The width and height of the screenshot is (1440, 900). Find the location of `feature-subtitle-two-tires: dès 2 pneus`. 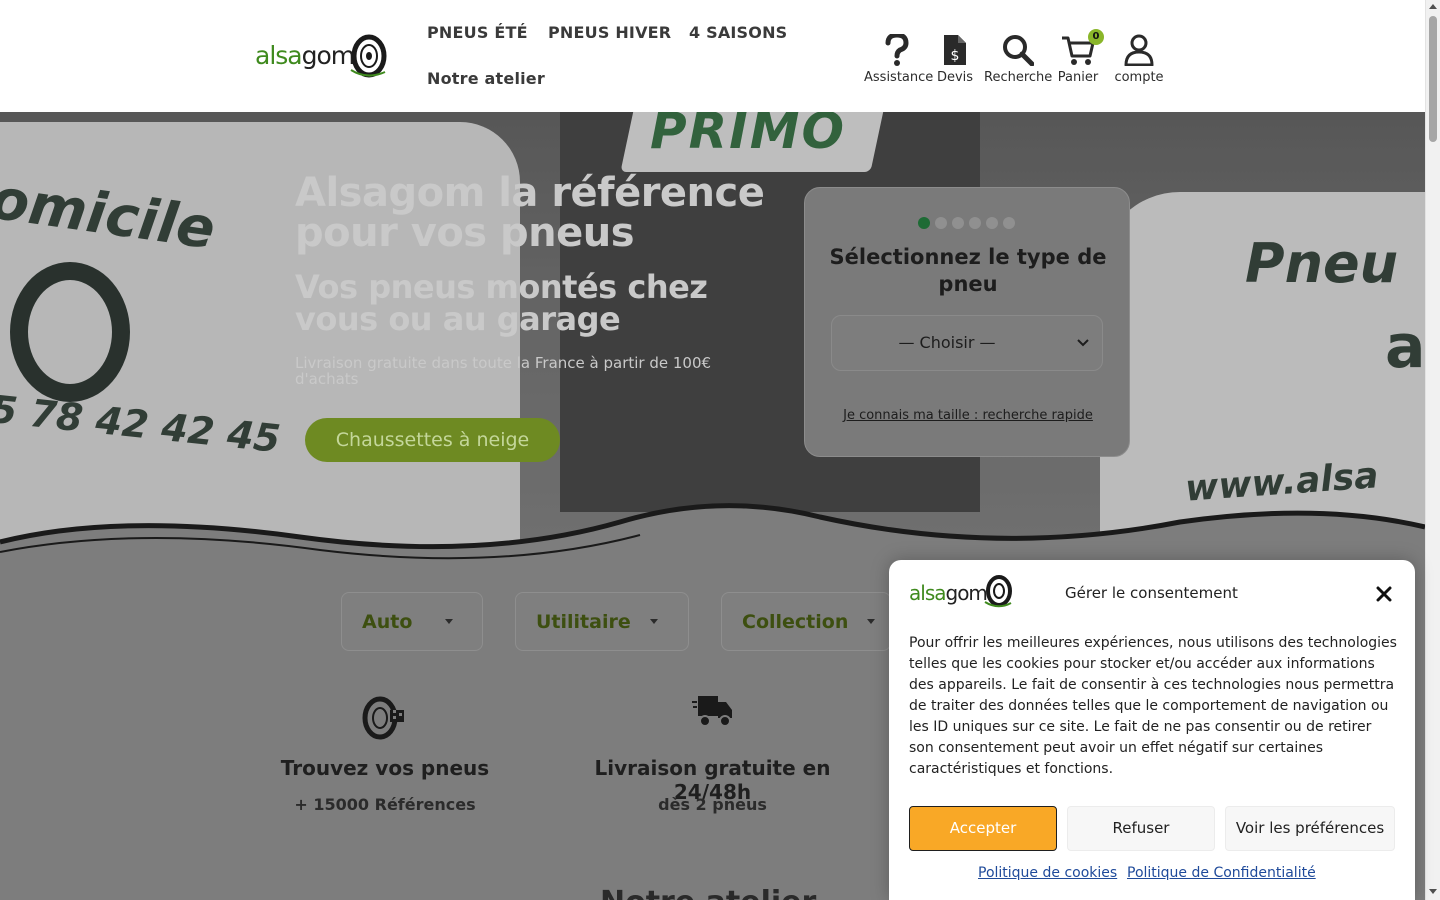

feature-subtitle-two-tires: dès 2 pneus is located at coordinates (712, 804).